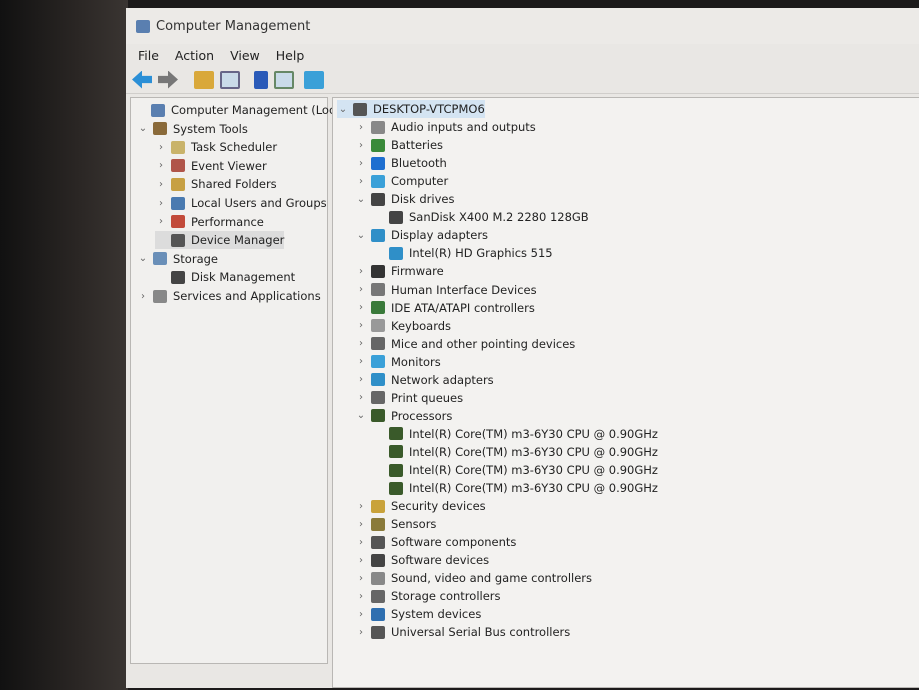 The width and height of the screenshot is (919, 690). What do you see at coordinates (418, 614) in the screenshot?
I see `tree-item: › System devices` at bounding box center [418, 614].